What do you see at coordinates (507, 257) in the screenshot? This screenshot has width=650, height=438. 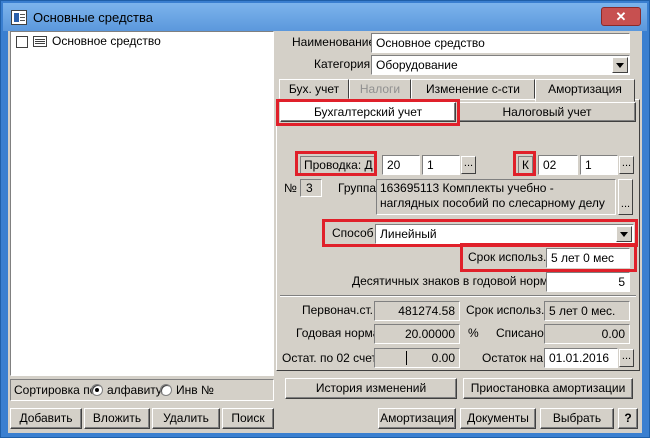 I see `term-label: Срок использ.` at bounding box center [507, 257].